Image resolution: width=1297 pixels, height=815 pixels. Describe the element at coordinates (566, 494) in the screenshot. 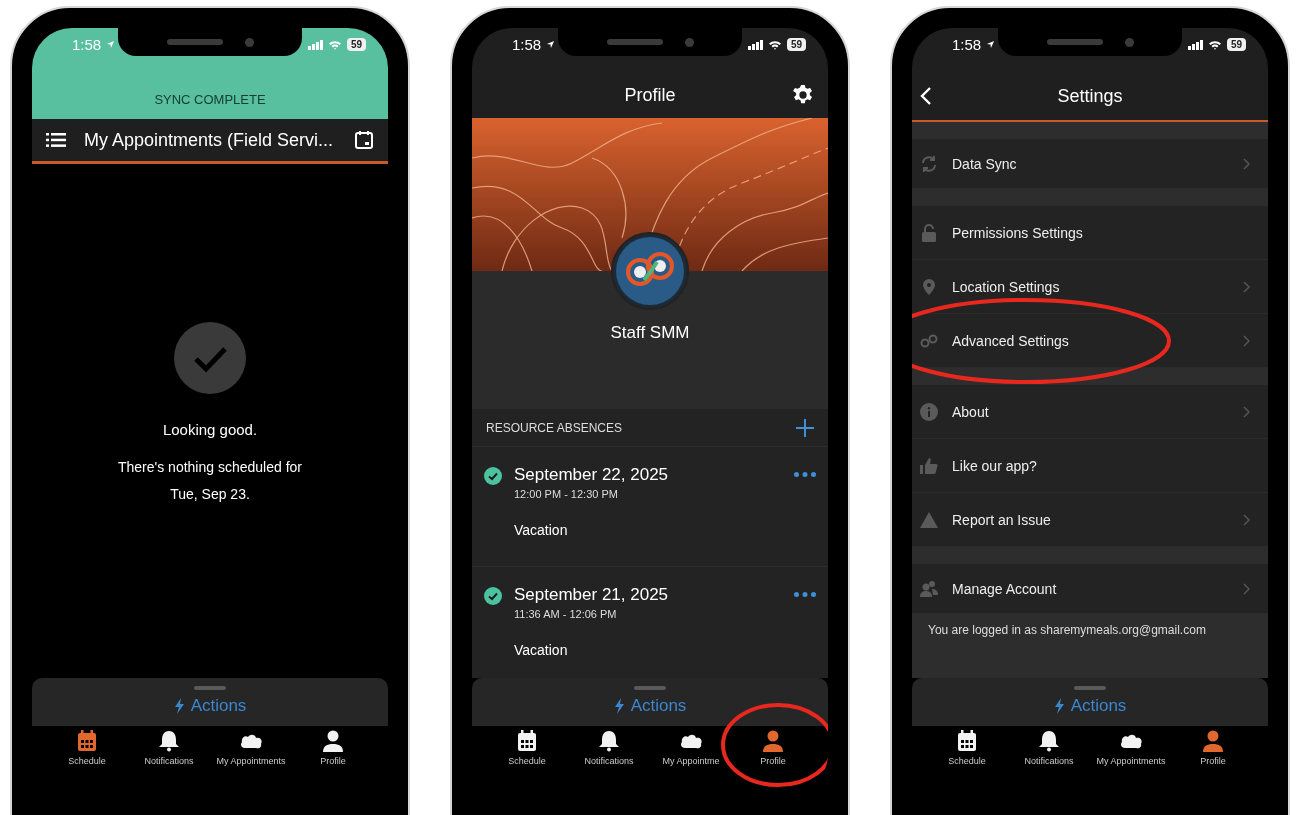

I see `absence-time: 12:00 PM - 12:30 PM` at that location.